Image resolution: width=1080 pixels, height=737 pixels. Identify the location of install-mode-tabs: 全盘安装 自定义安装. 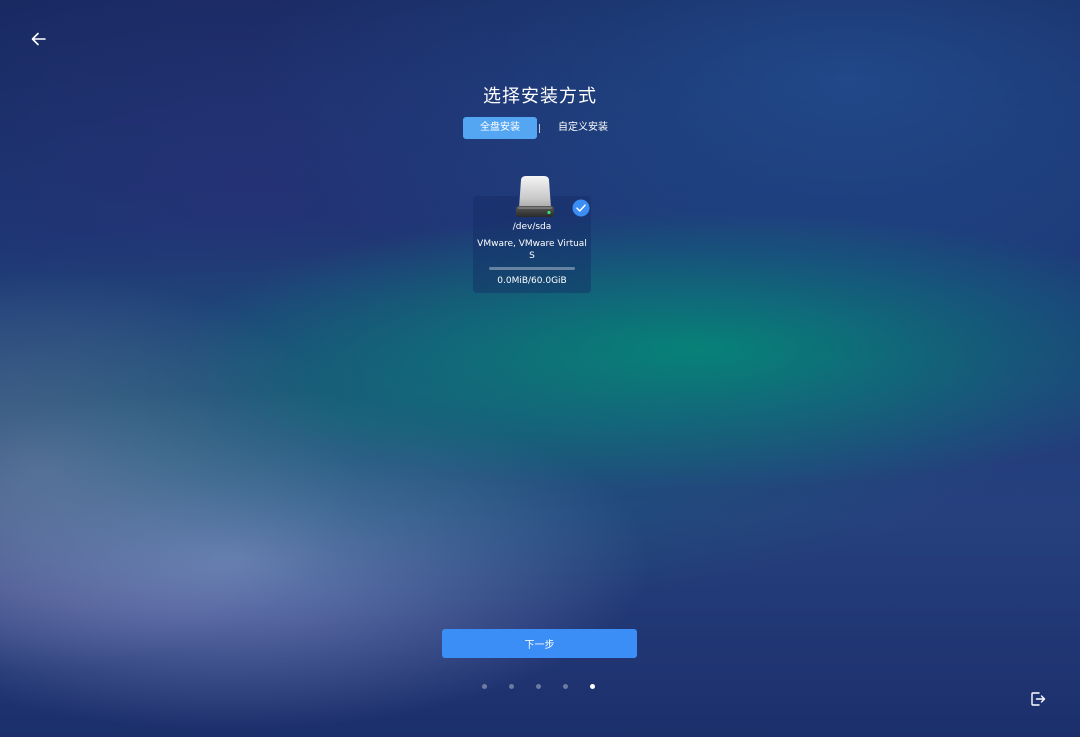
(544, 128).